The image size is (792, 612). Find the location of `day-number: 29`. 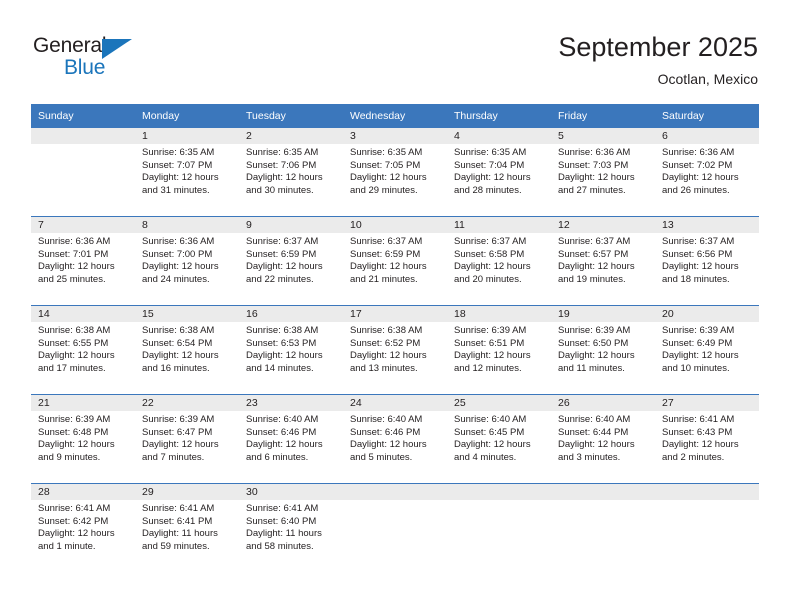

day-number: 29 is located at coordinates (187, 492).